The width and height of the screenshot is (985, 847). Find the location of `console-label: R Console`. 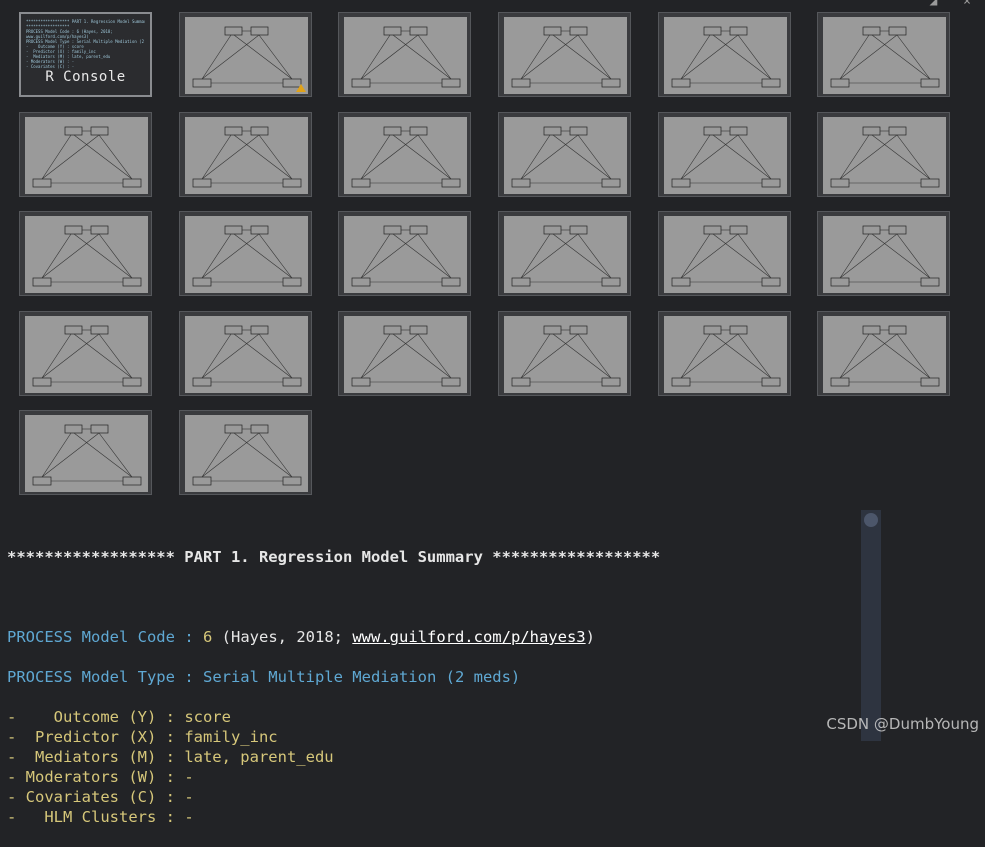

console-label: R Console is located at coordinates (85, 77).